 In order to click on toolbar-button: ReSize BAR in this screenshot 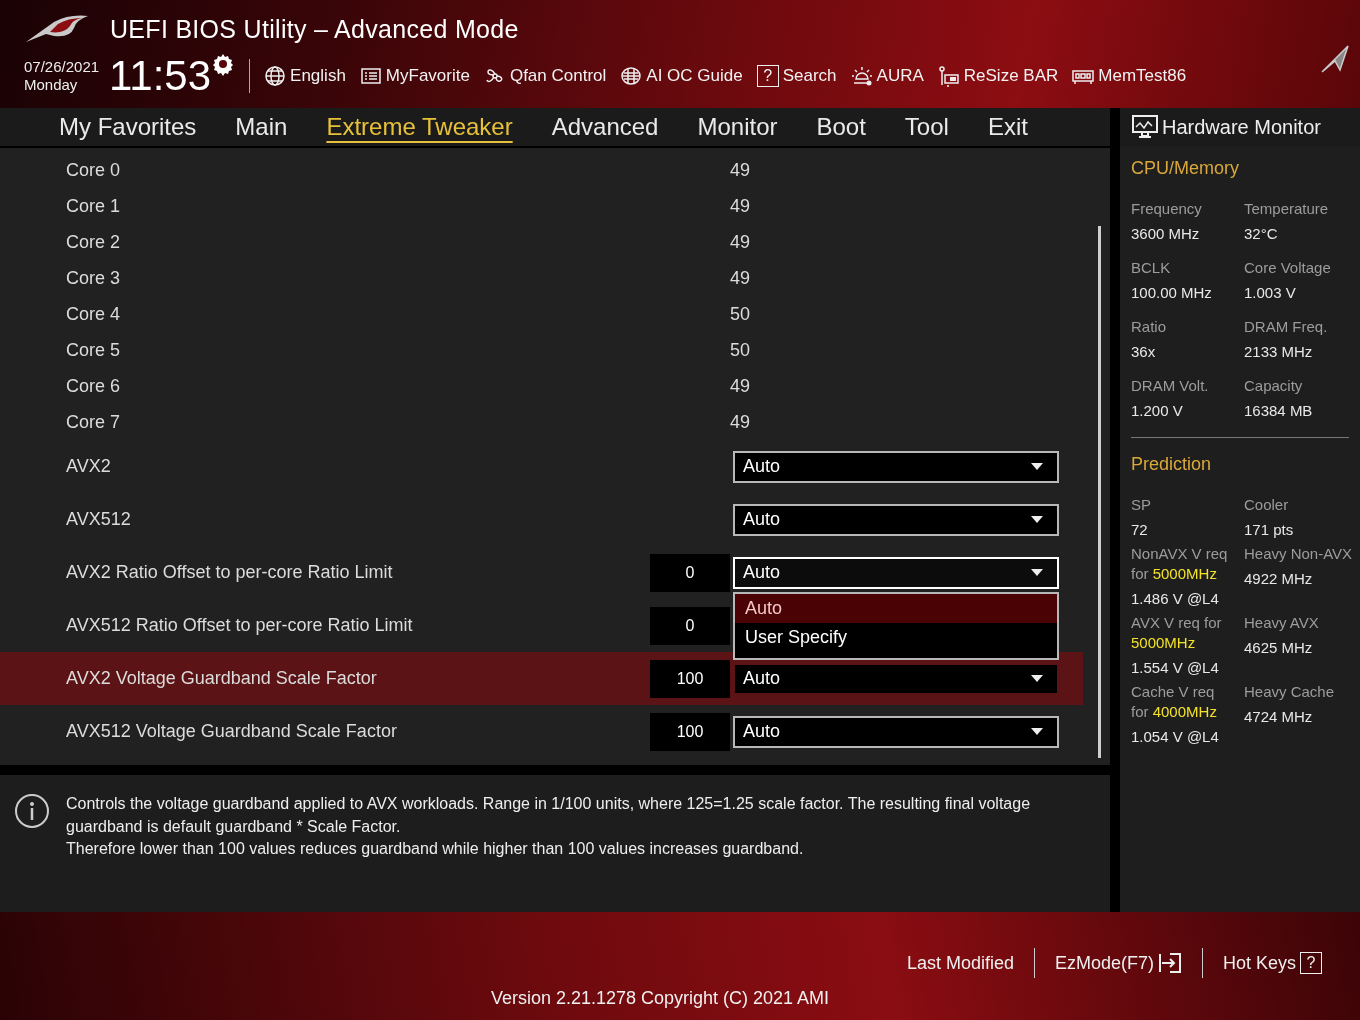, I will do `click(998, 76)`.